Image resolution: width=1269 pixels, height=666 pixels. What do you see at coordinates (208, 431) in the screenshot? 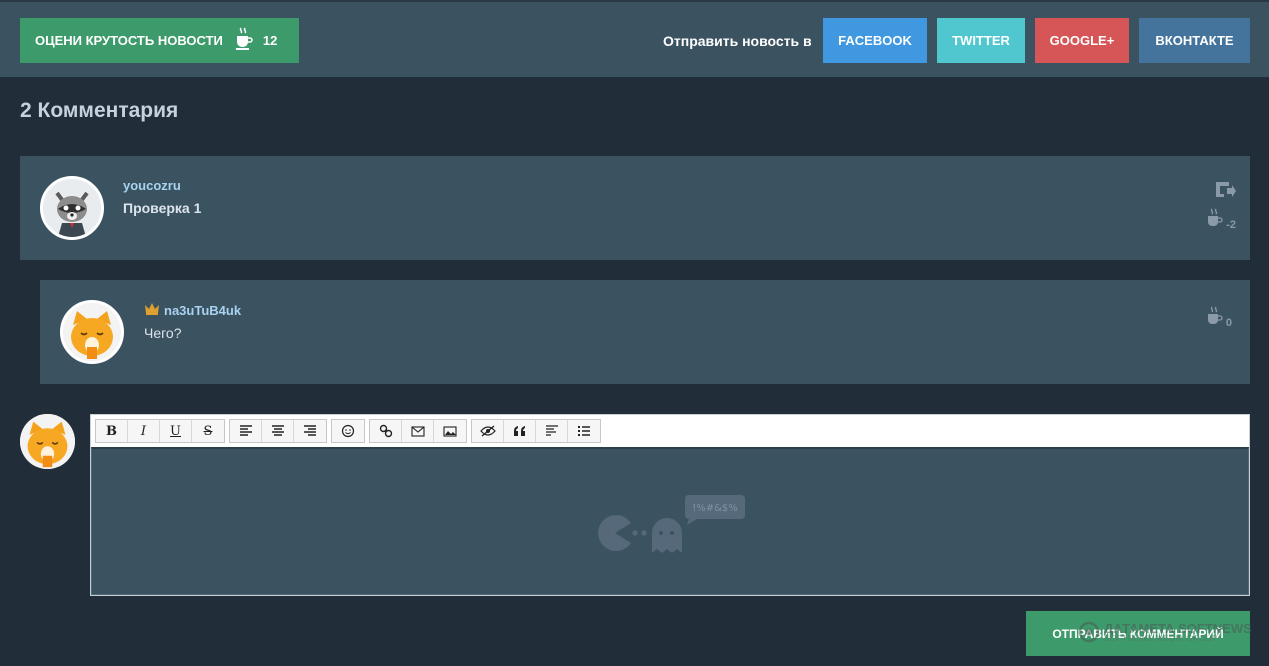
I see `strike-icon: S` at bounding box center [208, 431].